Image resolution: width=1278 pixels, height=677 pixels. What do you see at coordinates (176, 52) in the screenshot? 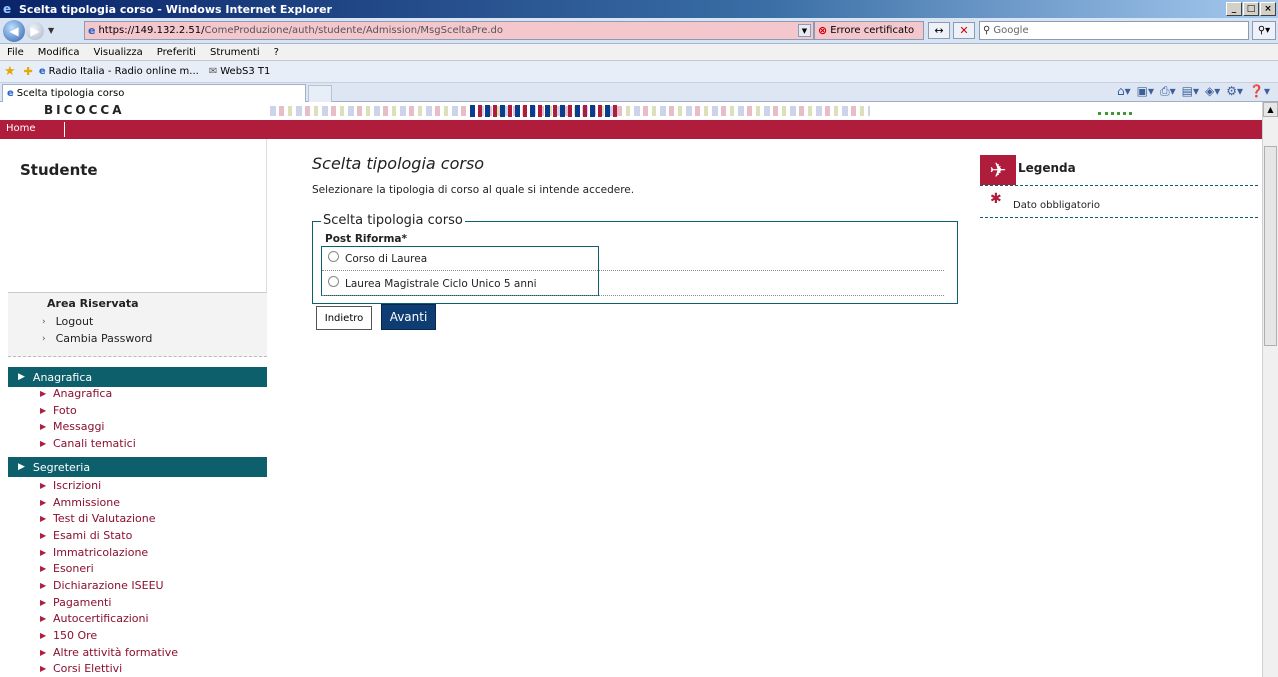
I see `menu-preferiti: Preferiti` at bounding box center [176, 52].